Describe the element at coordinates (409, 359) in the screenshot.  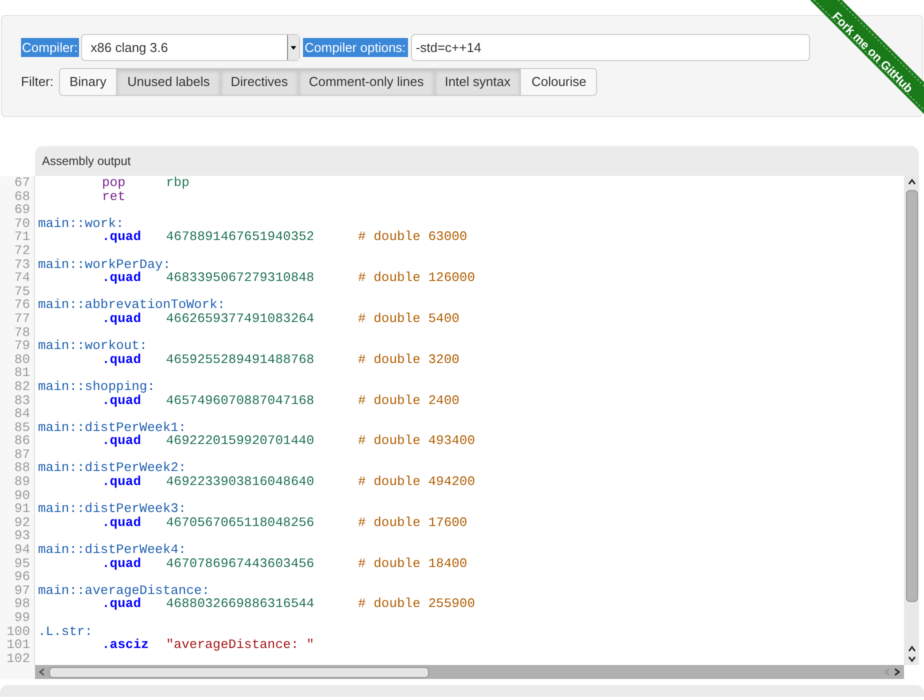
I see `code-comment: # double 3200` at that location.